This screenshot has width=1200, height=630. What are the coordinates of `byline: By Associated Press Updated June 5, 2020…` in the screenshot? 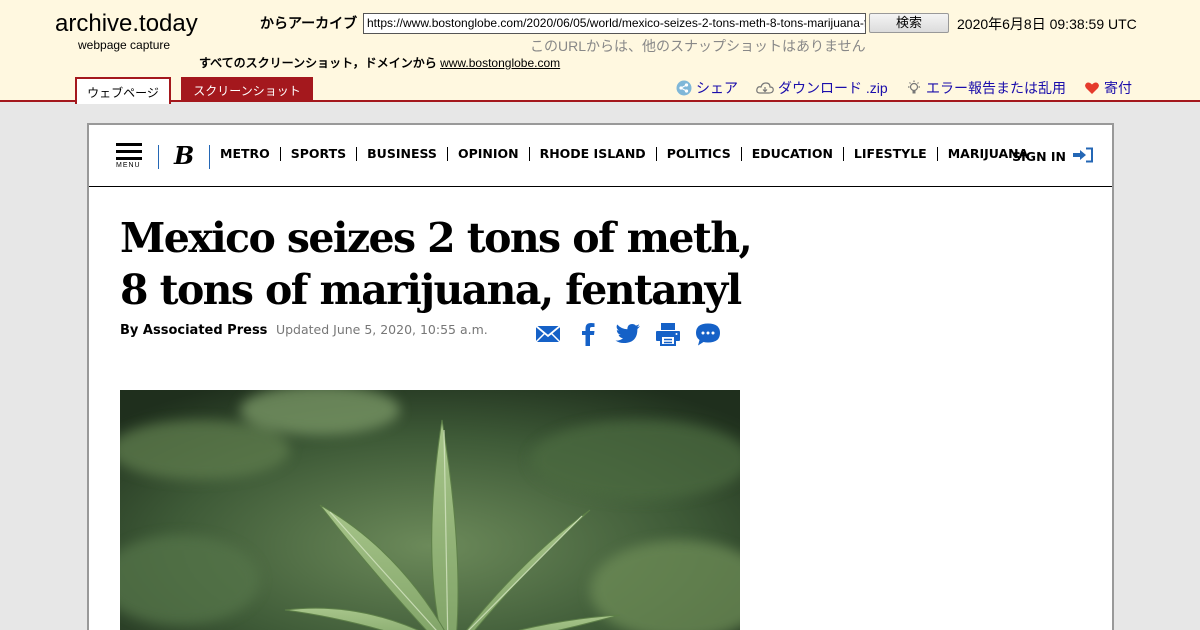 It's located at (304, 330).